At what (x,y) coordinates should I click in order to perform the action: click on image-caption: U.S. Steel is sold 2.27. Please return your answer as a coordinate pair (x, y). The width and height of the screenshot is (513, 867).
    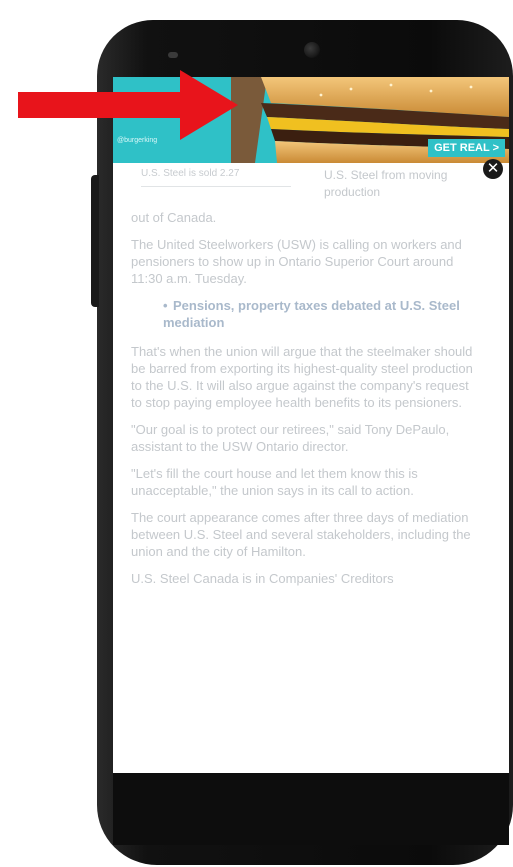
    Looking at the image, I should click on (216, 176).